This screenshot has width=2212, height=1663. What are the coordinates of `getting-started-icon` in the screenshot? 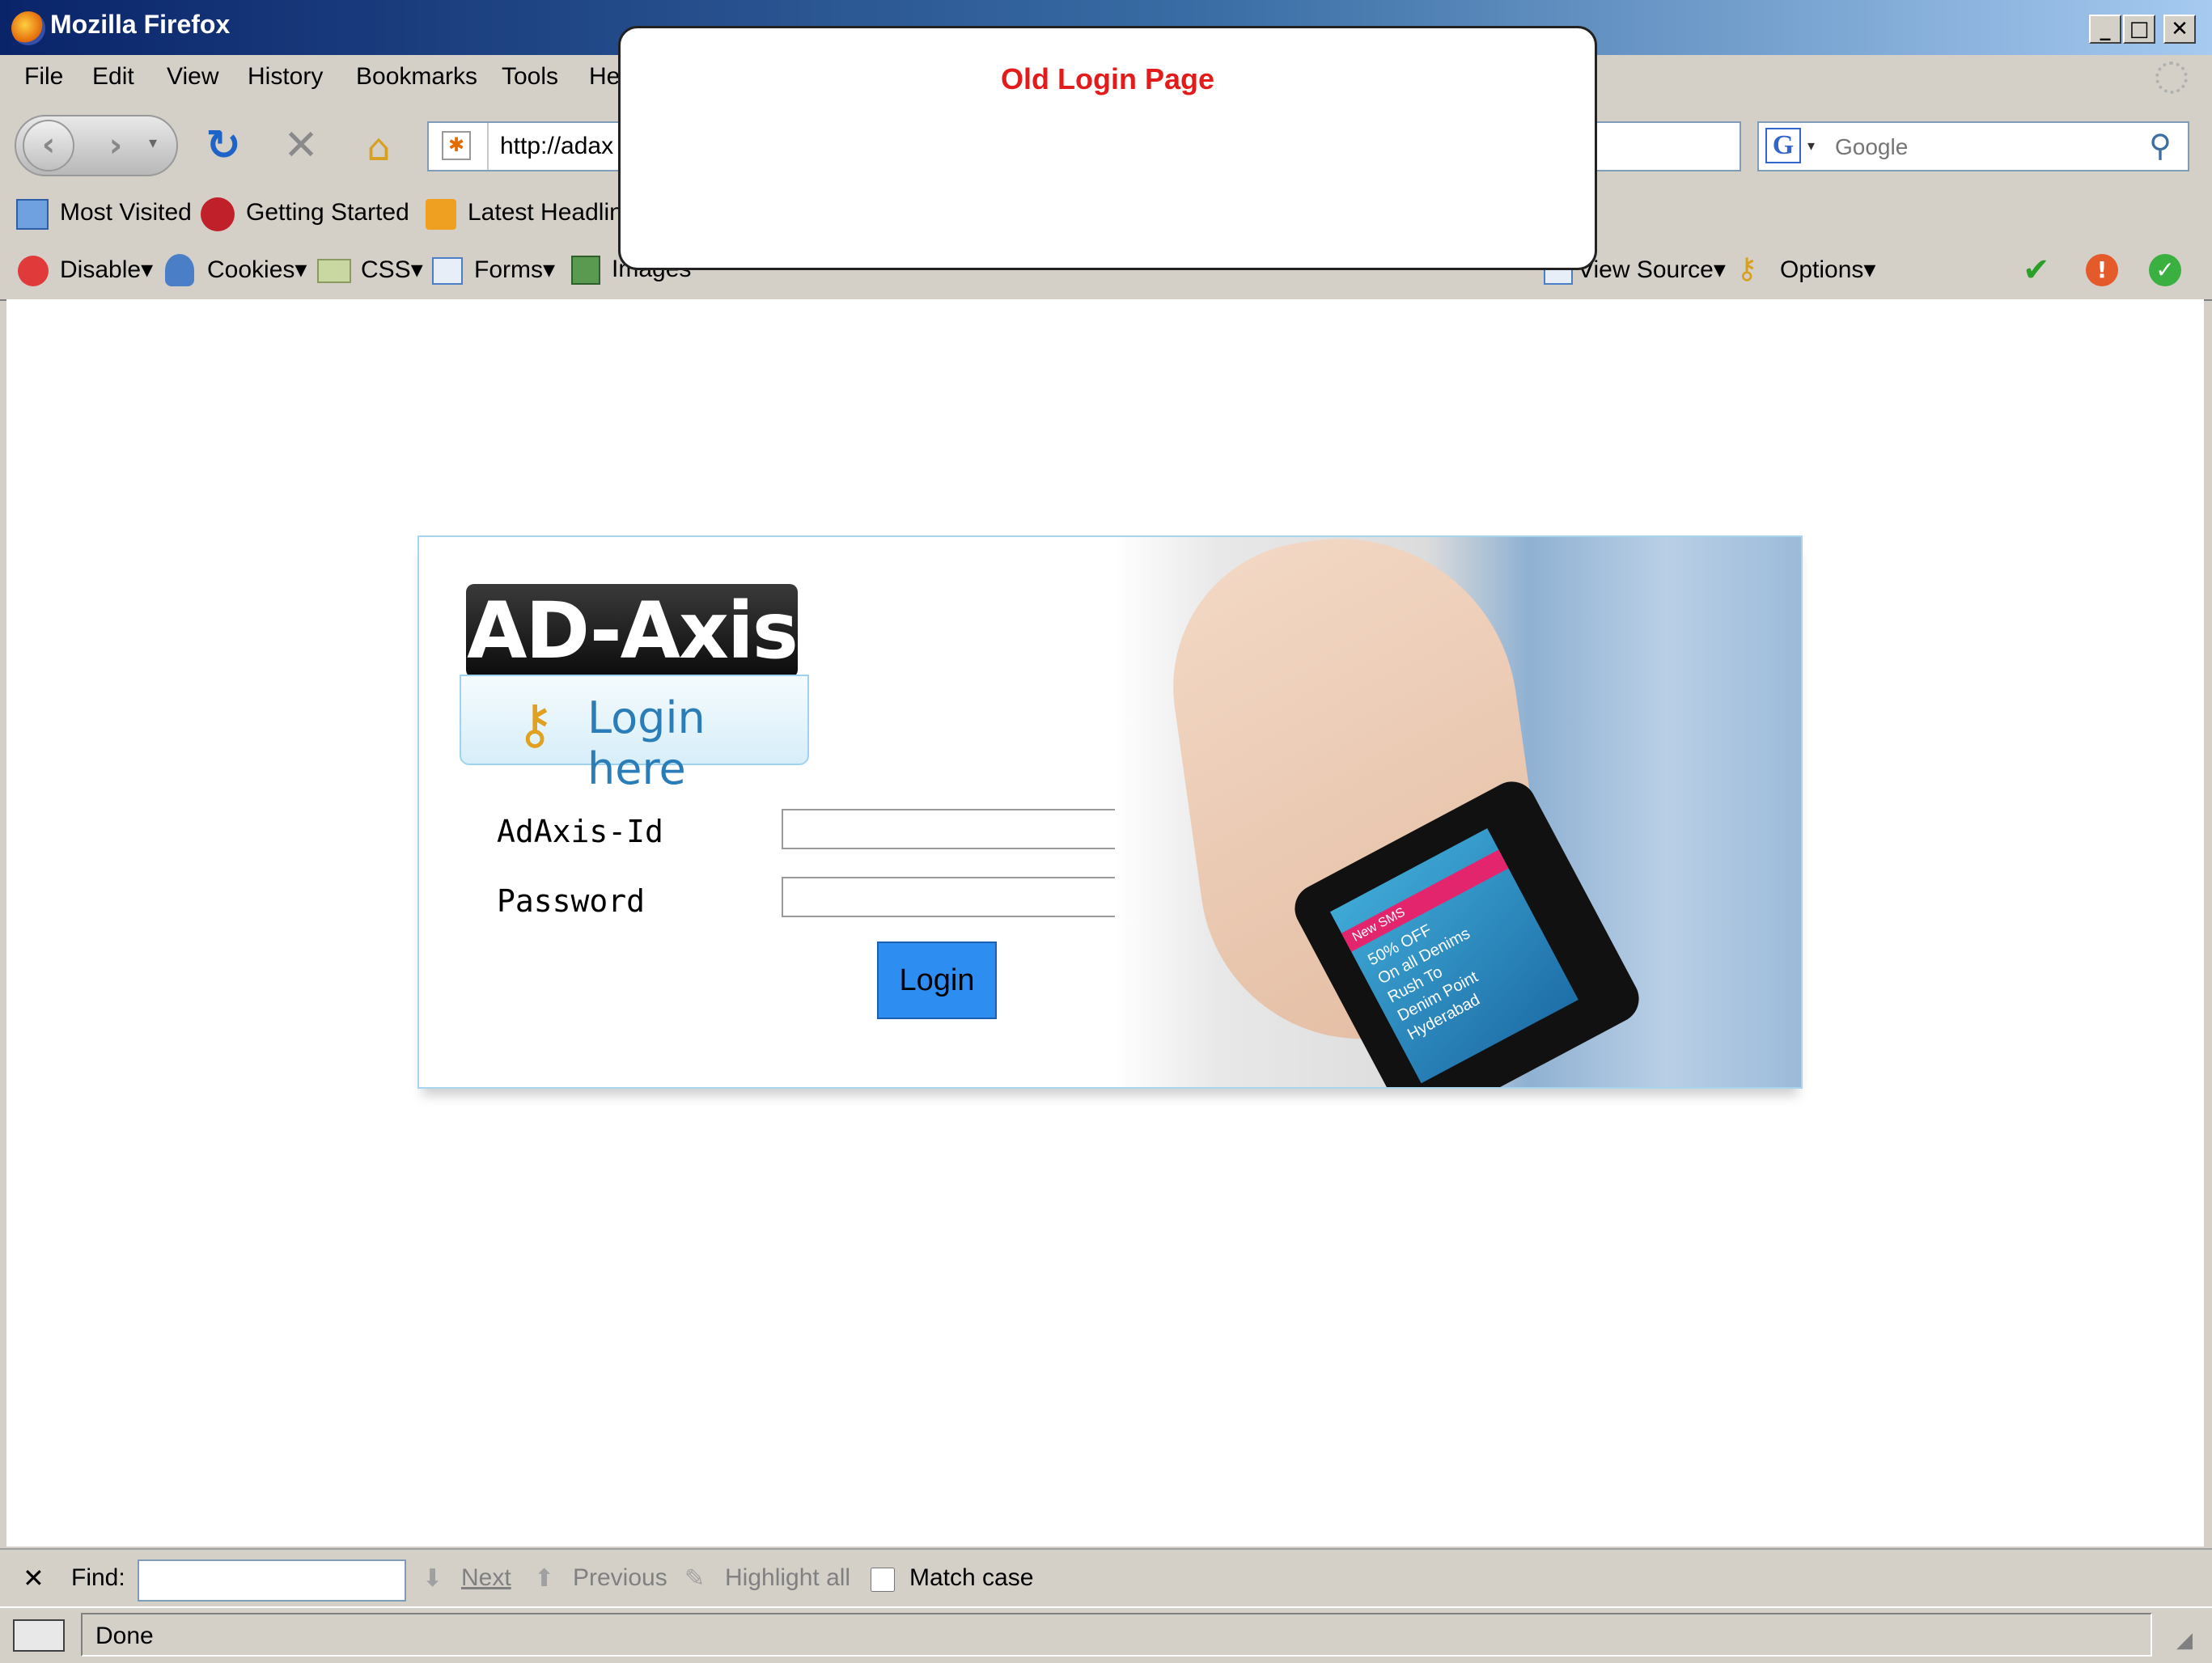 It's located at (218, 214).